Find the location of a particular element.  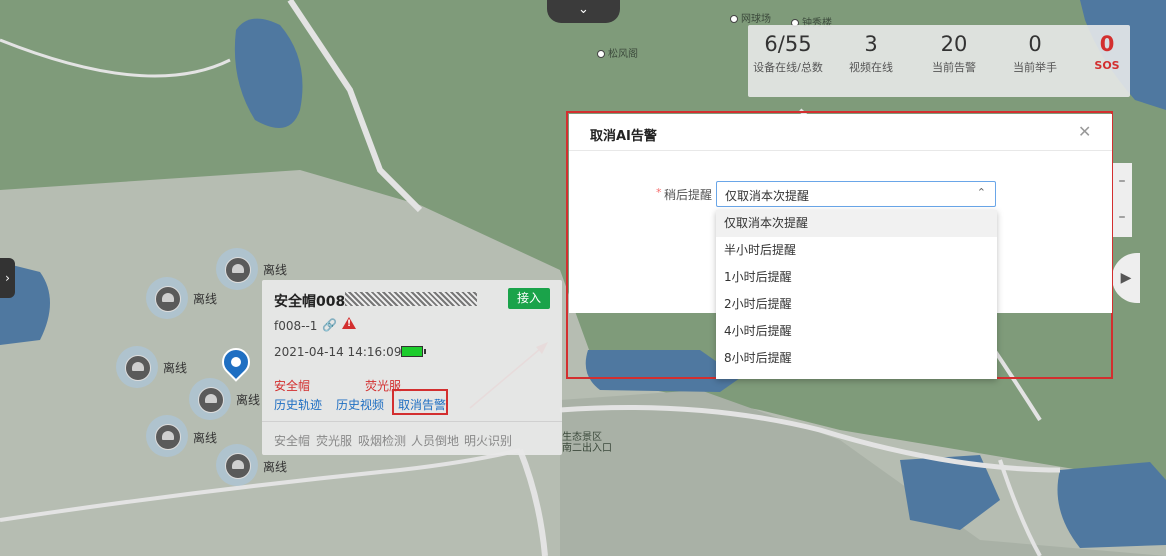

history-video-link: 历史视频 is located at coordinates (360, 404).